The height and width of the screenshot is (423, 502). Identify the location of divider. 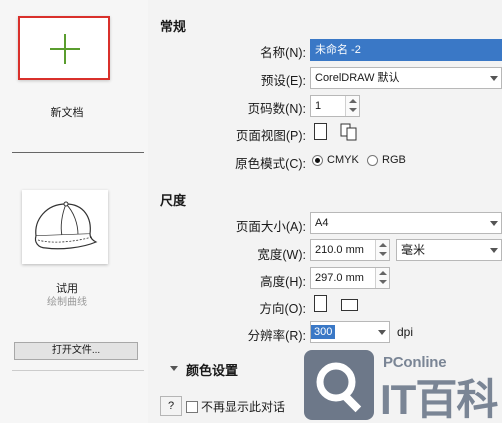
(78, 152).